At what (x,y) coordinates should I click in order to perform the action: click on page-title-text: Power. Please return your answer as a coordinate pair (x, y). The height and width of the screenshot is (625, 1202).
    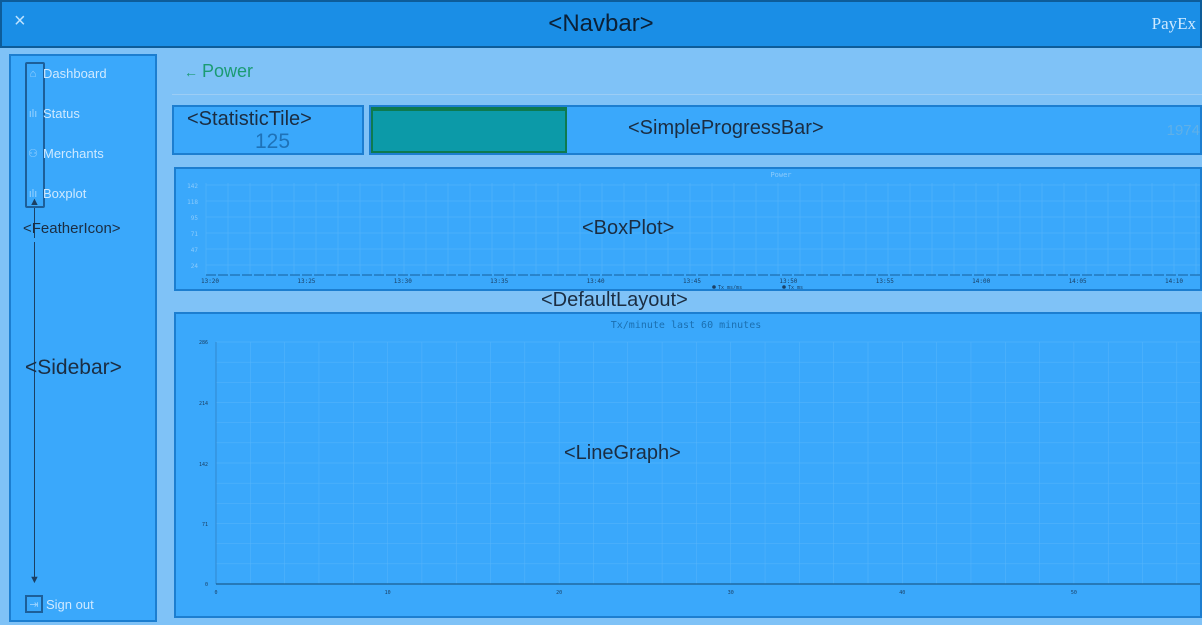
    Looking at the image, I should click on (228, 71).